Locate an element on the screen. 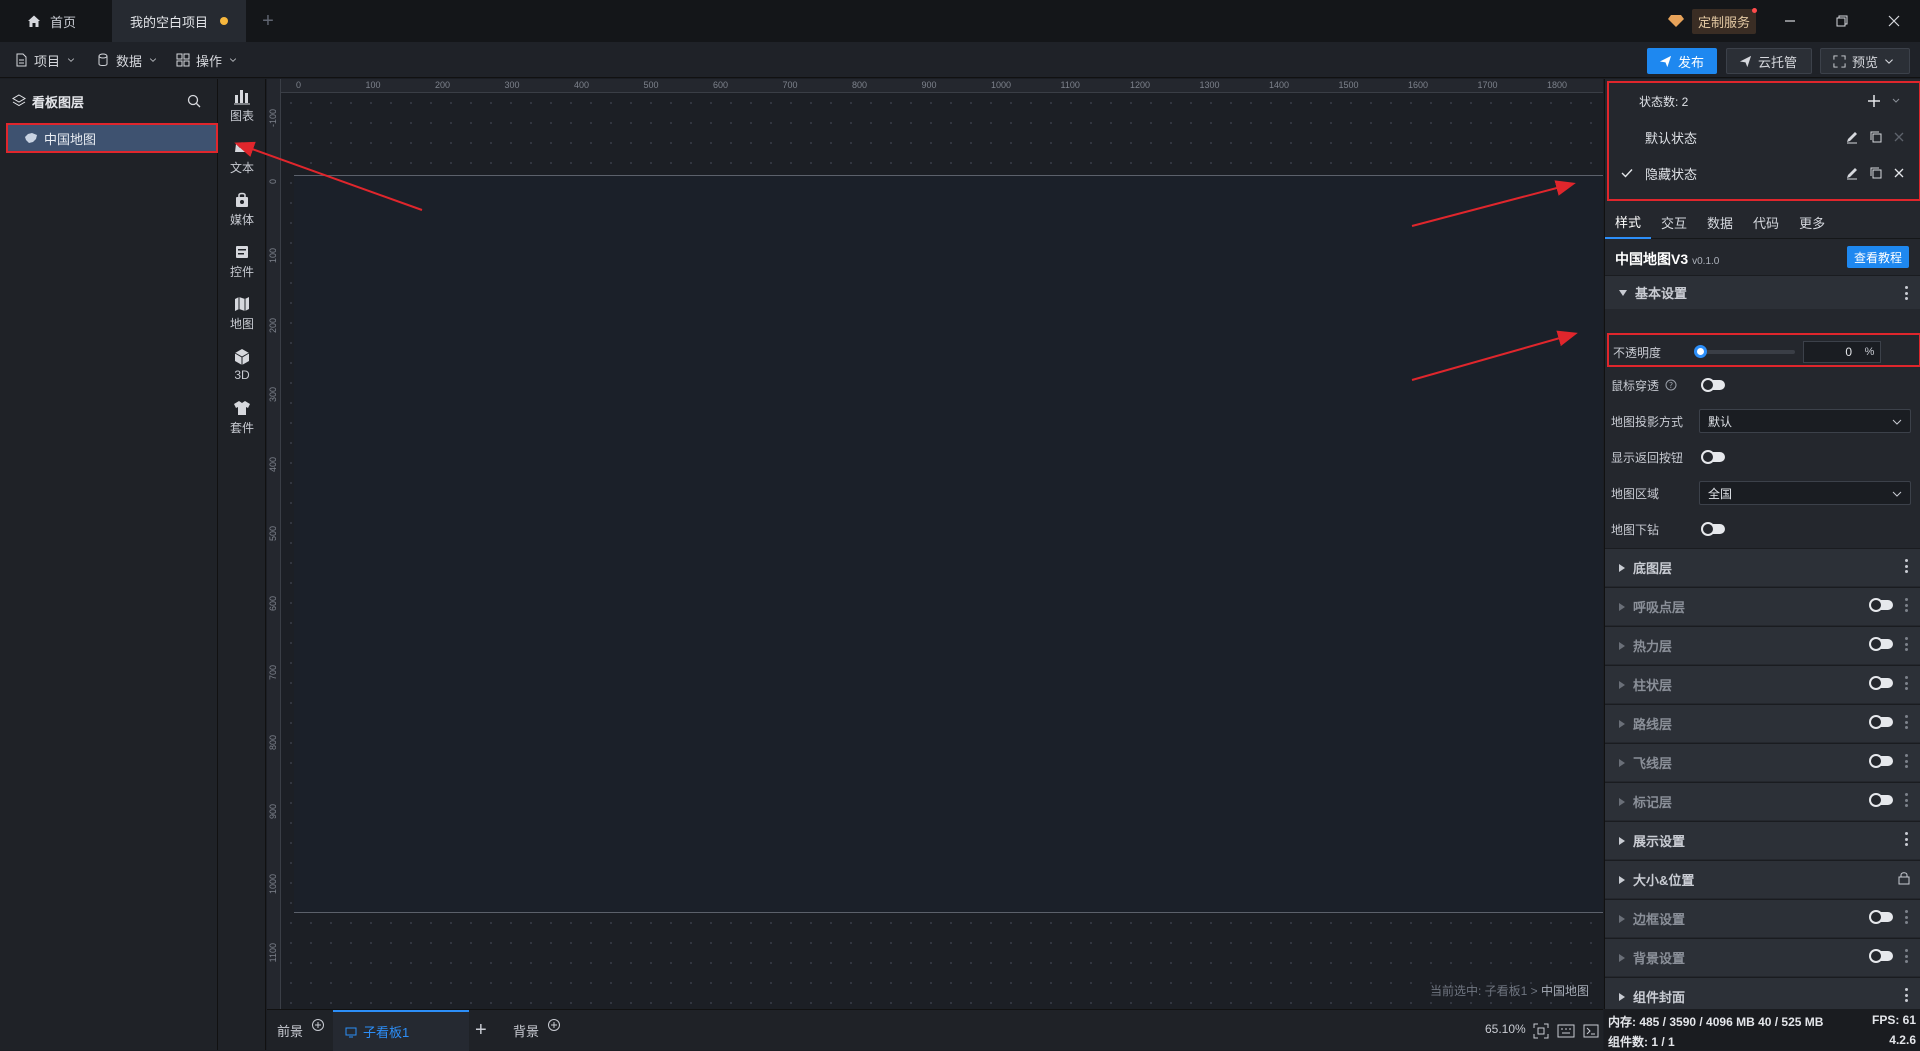  menu-project: 项目 is located at coordinates (45, 60).